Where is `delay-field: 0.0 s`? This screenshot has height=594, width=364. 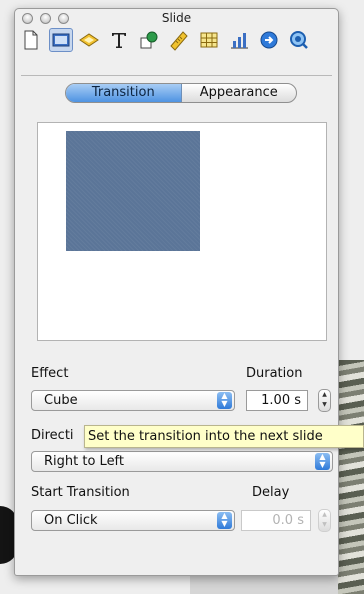
delay-field: 0.0 s is located at coordinates (276, 520).